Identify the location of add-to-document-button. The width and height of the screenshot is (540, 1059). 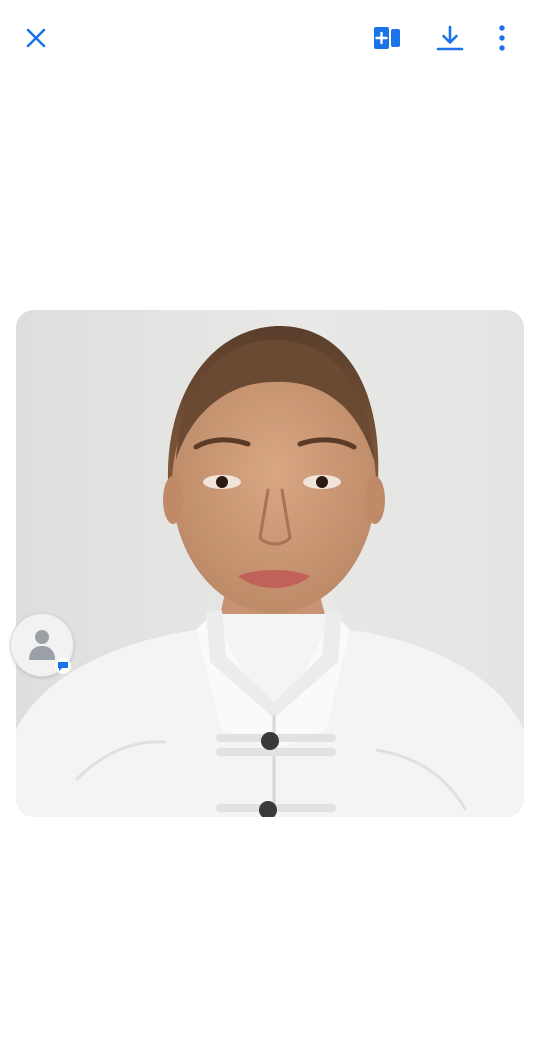
(387, 38).